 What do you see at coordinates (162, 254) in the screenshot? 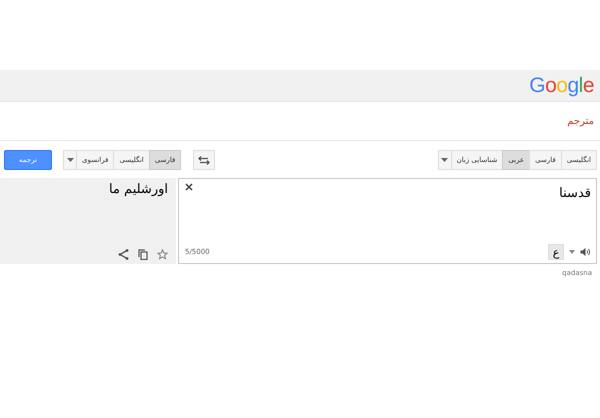
I see `star-icon` at bounding box center [162, 254].